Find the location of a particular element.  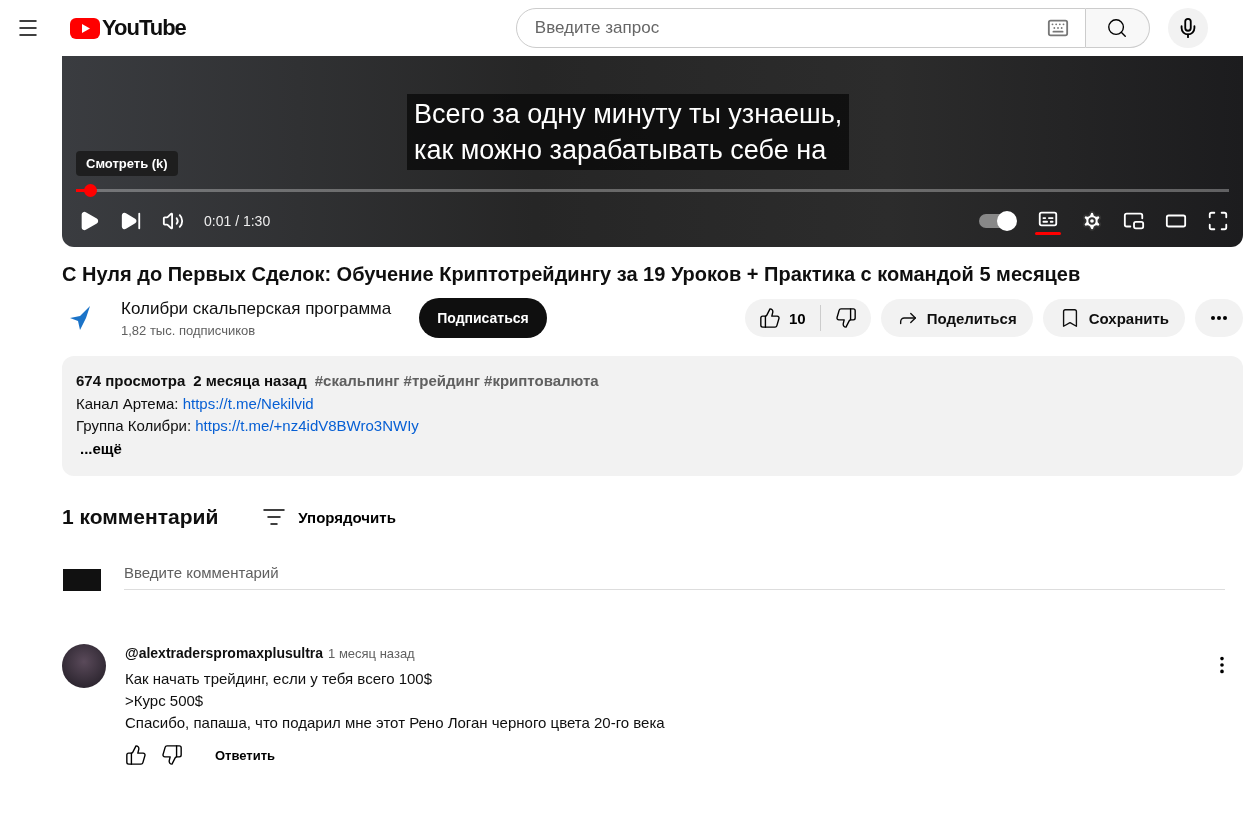

subscribe-button: Подписаться is located at coordinates (483, 318).